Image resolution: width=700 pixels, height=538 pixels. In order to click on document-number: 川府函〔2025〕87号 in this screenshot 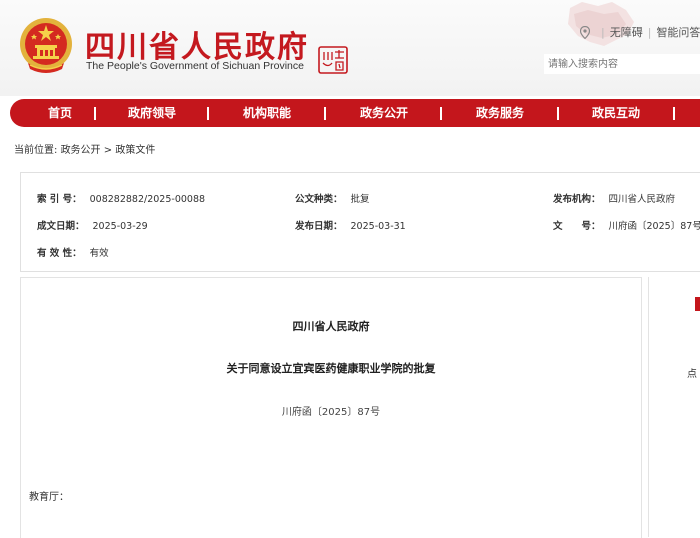, I will do `click(331, 412)`.